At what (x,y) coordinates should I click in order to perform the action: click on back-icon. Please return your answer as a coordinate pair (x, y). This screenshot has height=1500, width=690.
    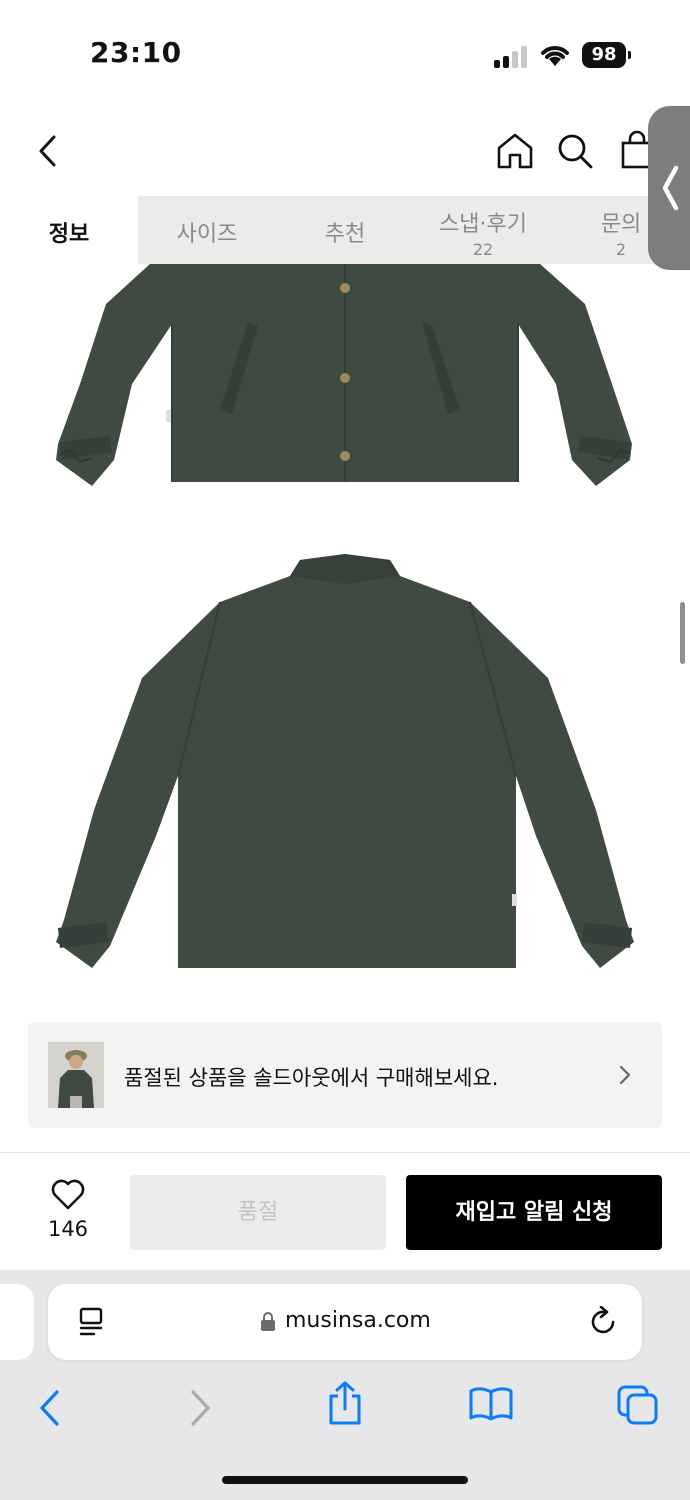
    Looking at the image, I should click on (48, 151).